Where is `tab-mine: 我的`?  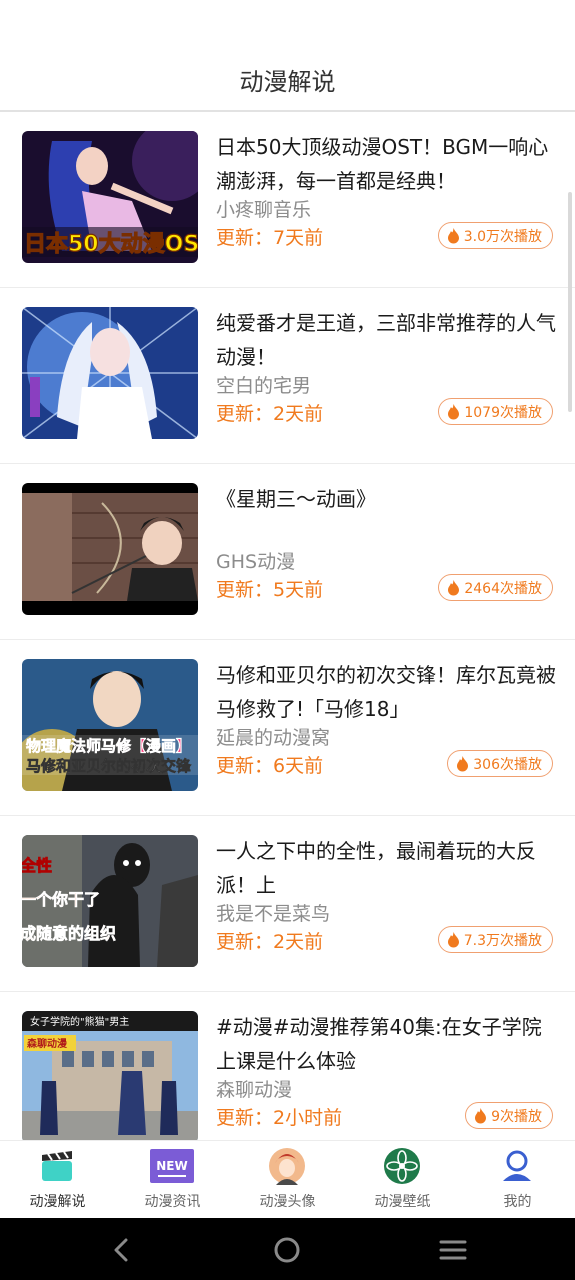
tab-mine: 我的 is located at coordinates (517, 1180).